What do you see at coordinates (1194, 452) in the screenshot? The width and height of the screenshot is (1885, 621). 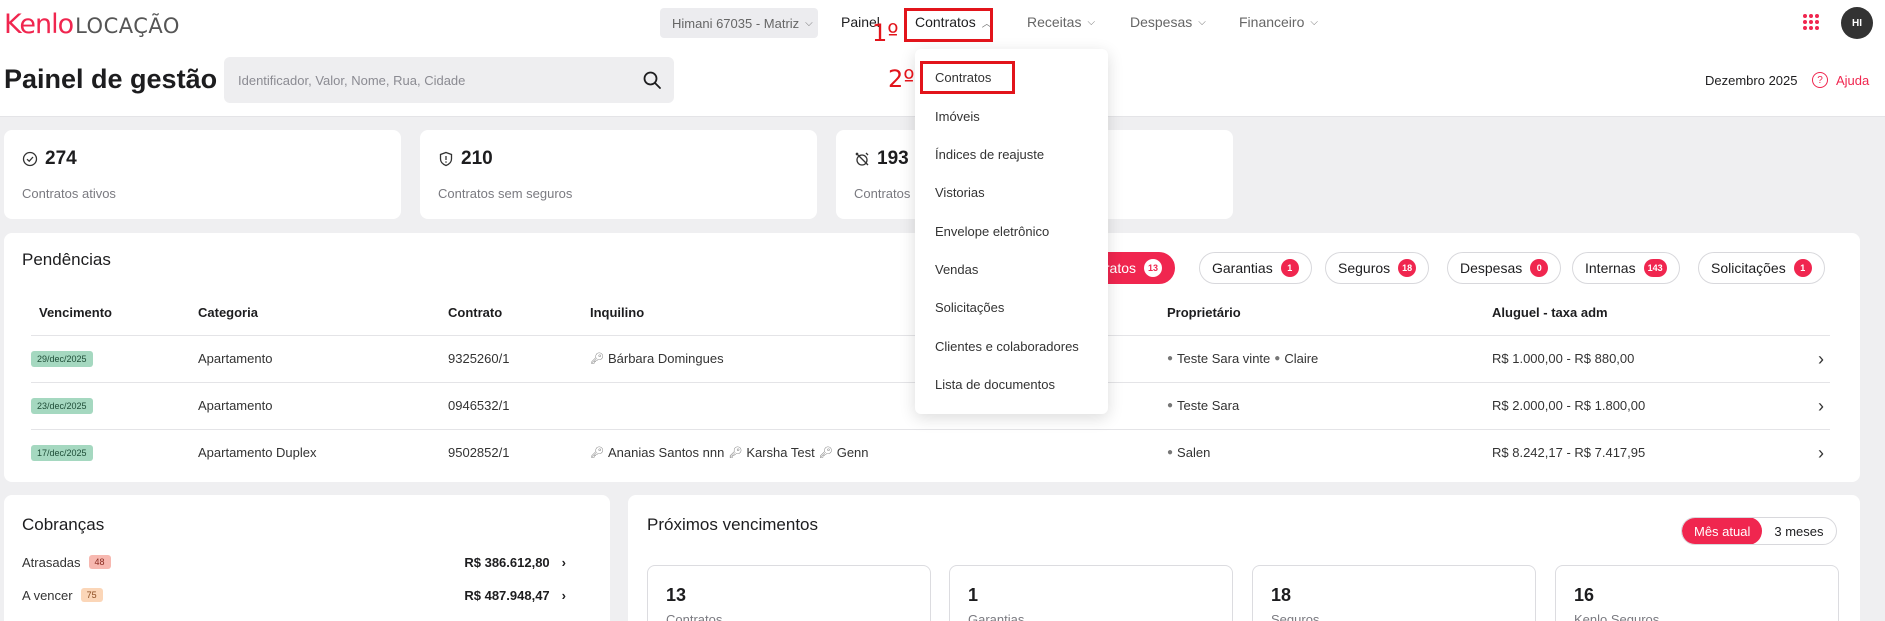 I see `owner-name: Salen` at bounding box center [1194, 452].